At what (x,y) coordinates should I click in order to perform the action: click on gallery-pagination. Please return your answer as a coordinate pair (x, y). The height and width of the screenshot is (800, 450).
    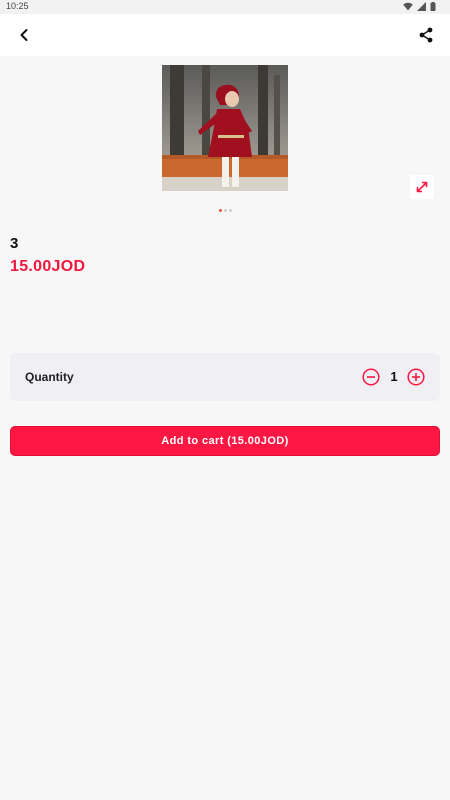
    Looking at the image, I should click on (225, 210).